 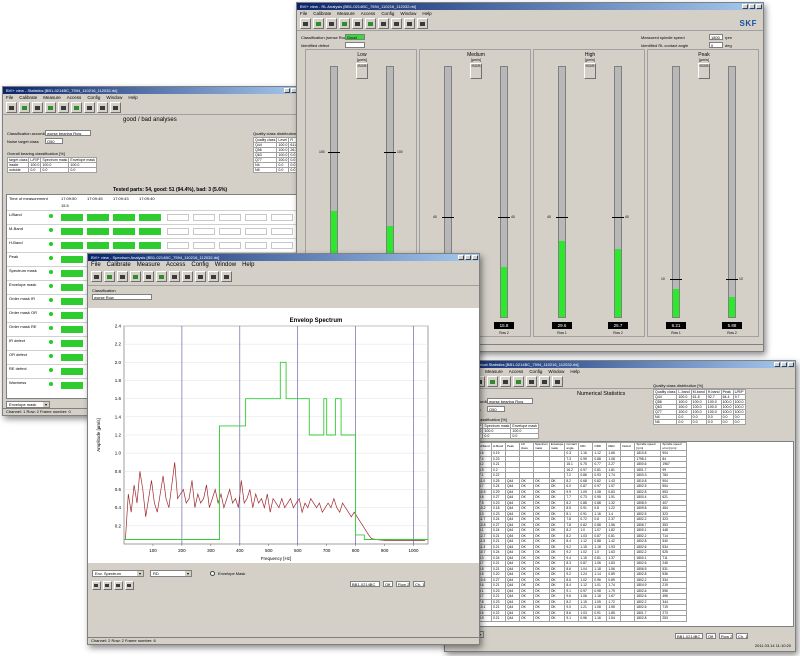 What do you see at coordinates (628, 446) in the screenshot?
I see `column-header: Defect` at bounding box center [628, 446].